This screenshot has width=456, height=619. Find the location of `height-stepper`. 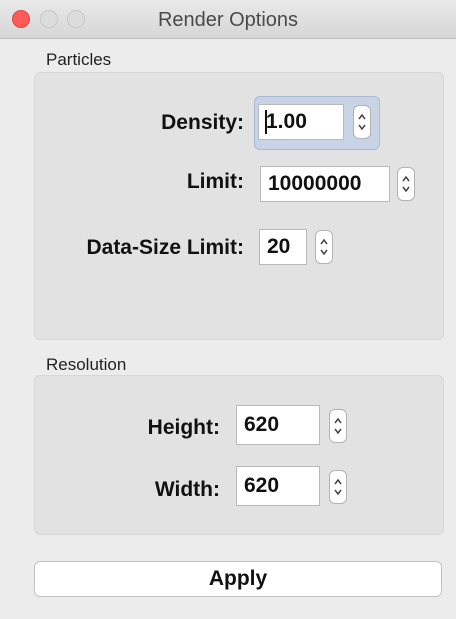

height-stepper is located at coordinates (338, 426).